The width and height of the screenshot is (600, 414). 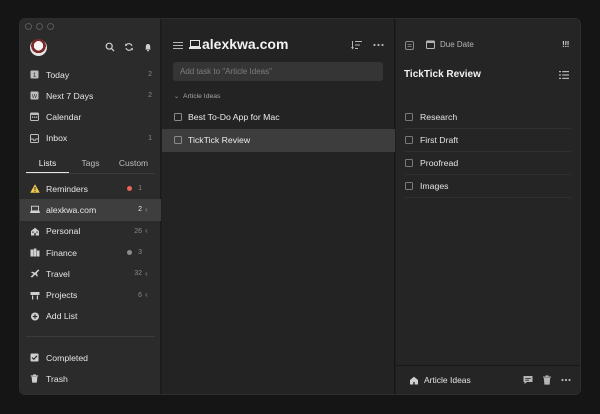 I want to click on tab-custom: Custom, so click(x=133, y=164).